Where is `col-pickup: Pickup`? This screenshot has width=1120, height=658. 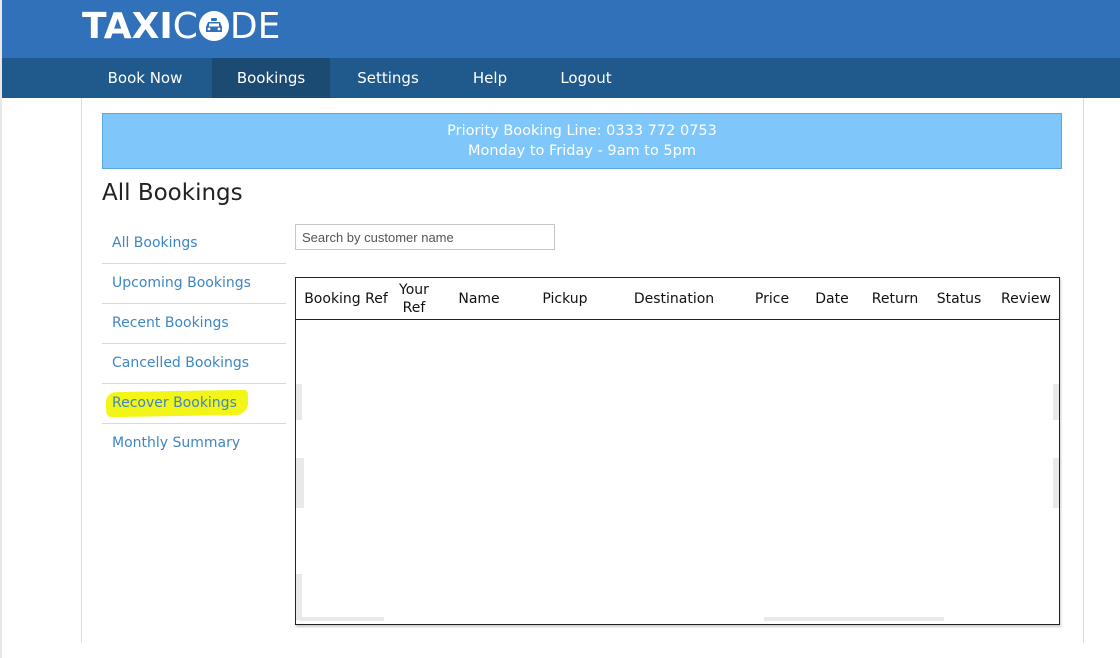 col-pickup: Pickup is located at coordinates (565, 298).